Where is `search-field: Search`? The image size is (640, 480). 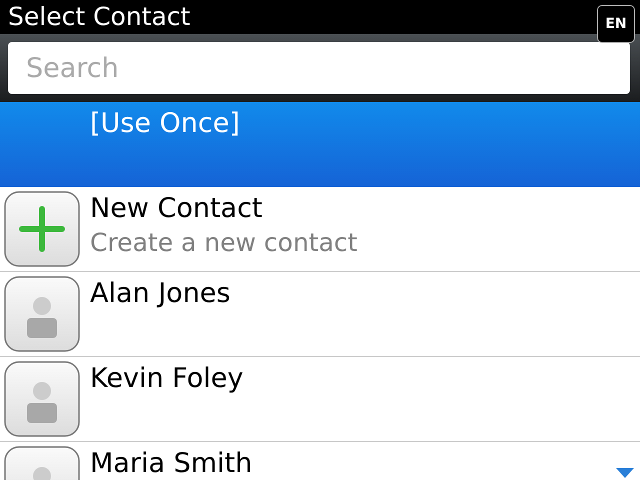
search-field: Search is located at coordinates (319, 68).